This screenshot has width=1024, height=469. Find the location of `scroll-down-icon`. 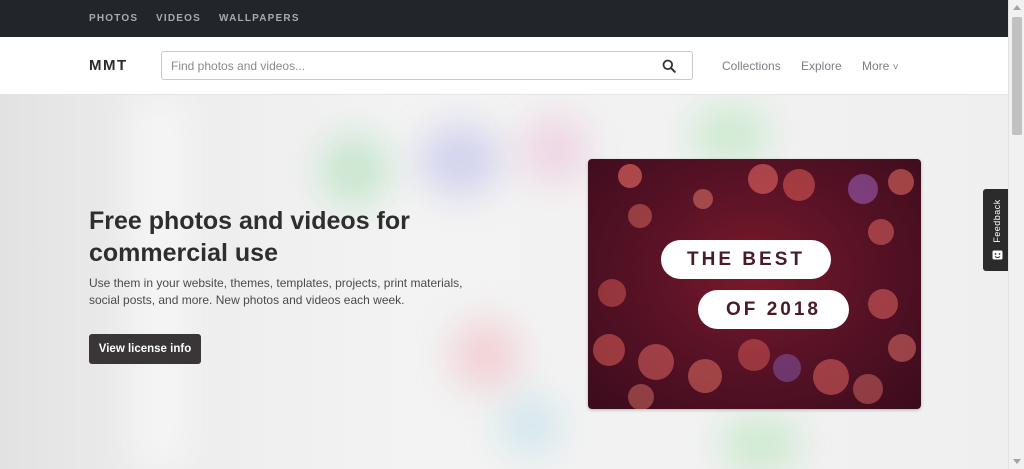

scroll-down-icon is located at coordinates (1017, 461).